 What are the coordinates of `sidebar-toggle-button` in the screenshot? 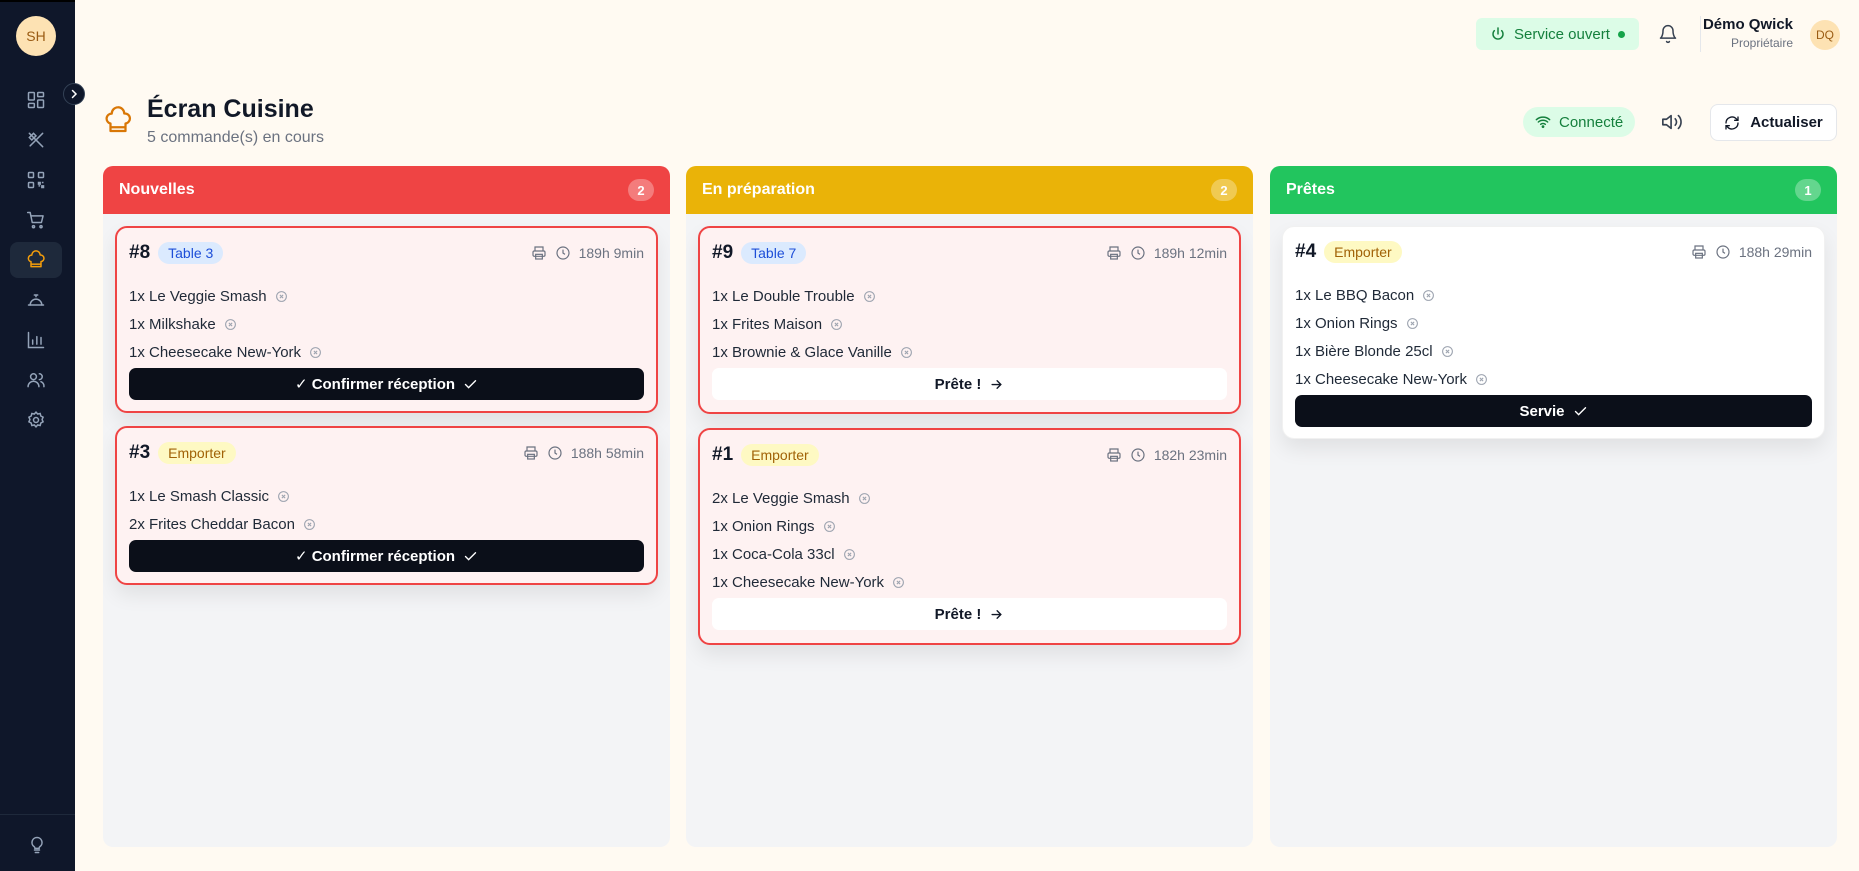 It's located at (74, 94).